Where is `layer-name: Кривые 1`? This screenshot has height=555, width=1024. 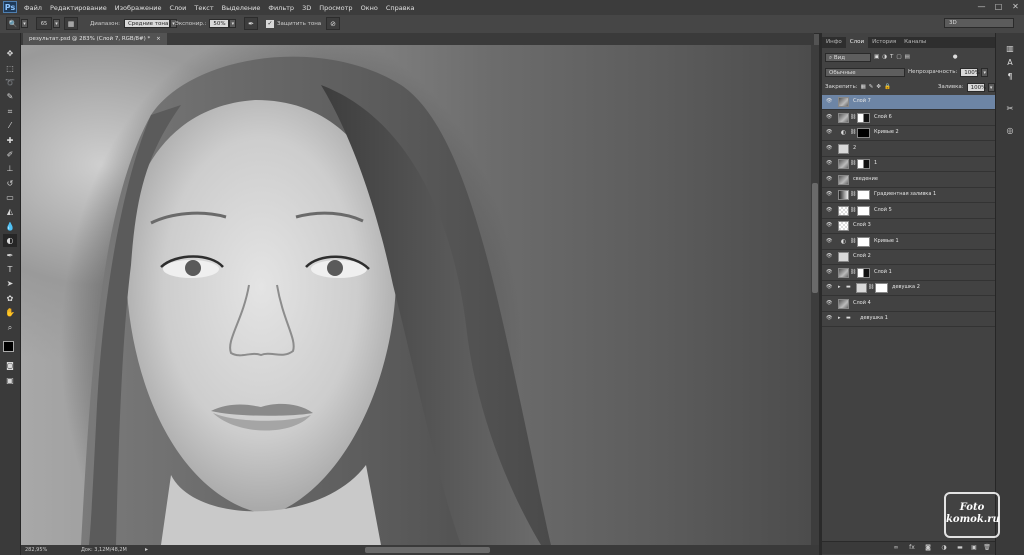 layer-name: Кривые 1 is located at coordinates (886, 241).